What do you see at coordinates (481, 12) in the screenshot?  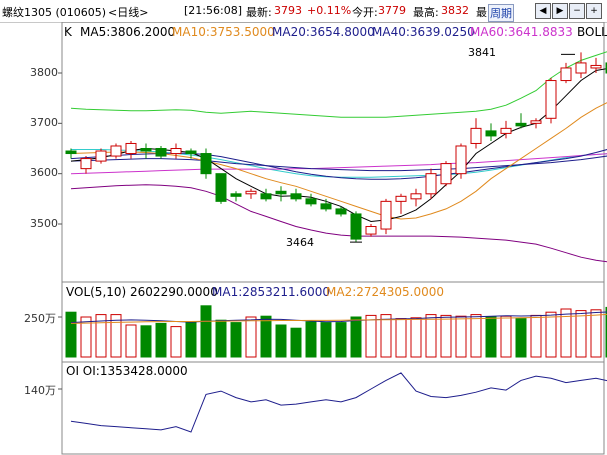 I see `extra-label: 最` at bounding box center [481, 12].